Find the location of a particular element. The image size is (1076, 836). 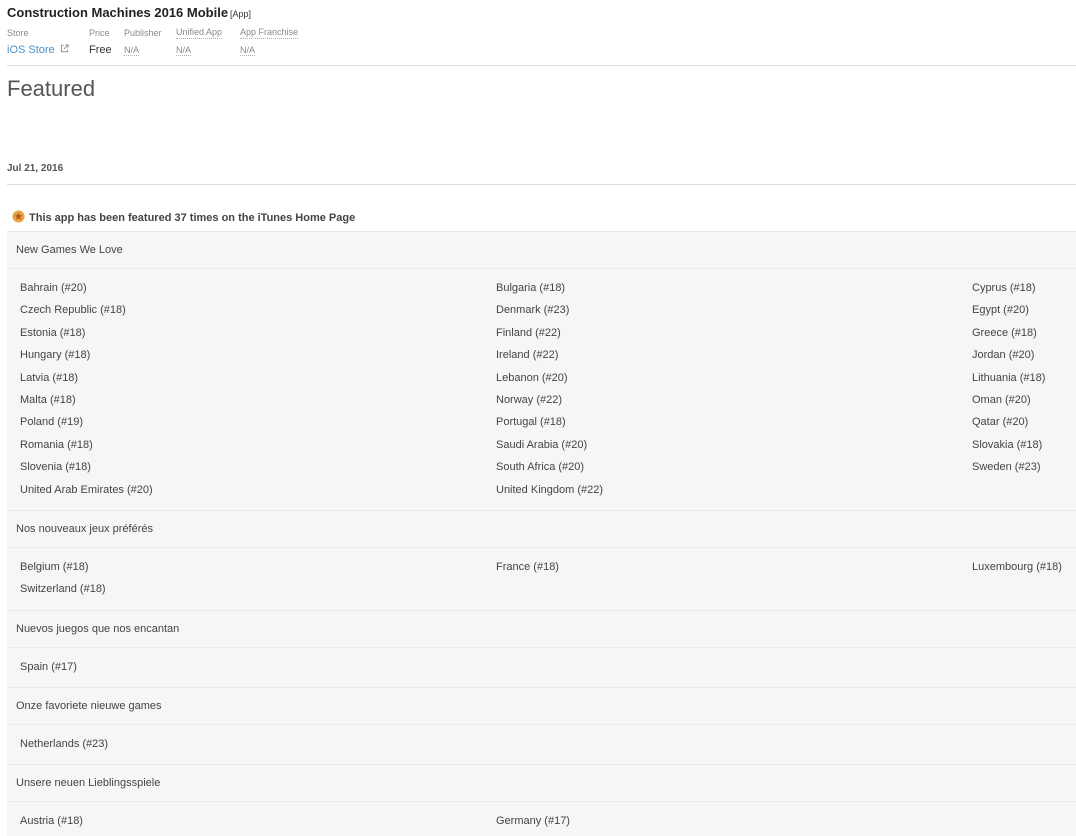

feature-group-body: Spain (#17) is located at coordinates (541, 667).